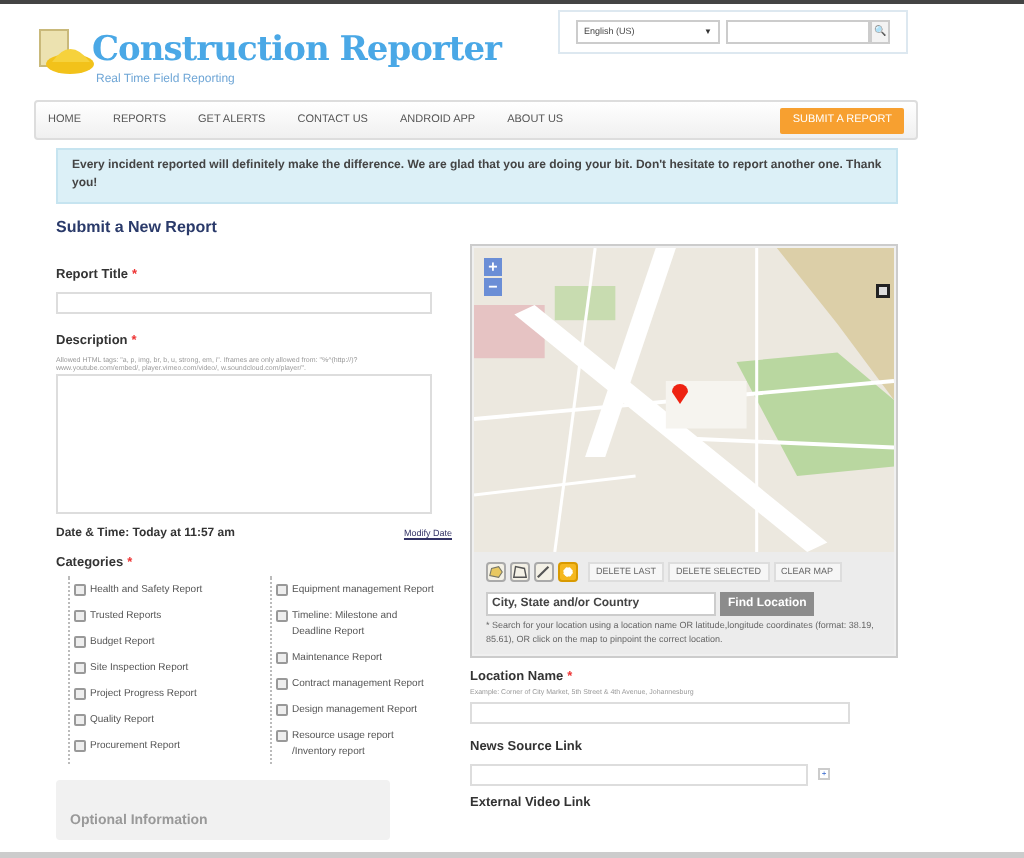 Image resolution: width=1024 pixels, height=858 pixels. Describe the element at coordinates (883, 291) in the screenshot. I see `layers-icon` at that location.